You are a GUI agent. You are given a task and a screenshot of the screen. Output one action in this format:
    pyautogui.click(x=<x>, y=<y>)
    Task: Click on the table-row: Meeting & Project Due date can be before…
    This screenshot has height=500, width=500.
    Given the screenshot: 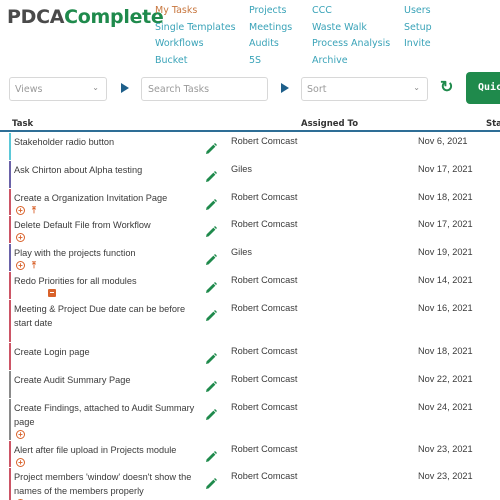 What is the action you would take?
    pyautogui.click(x=250, y=321)
    